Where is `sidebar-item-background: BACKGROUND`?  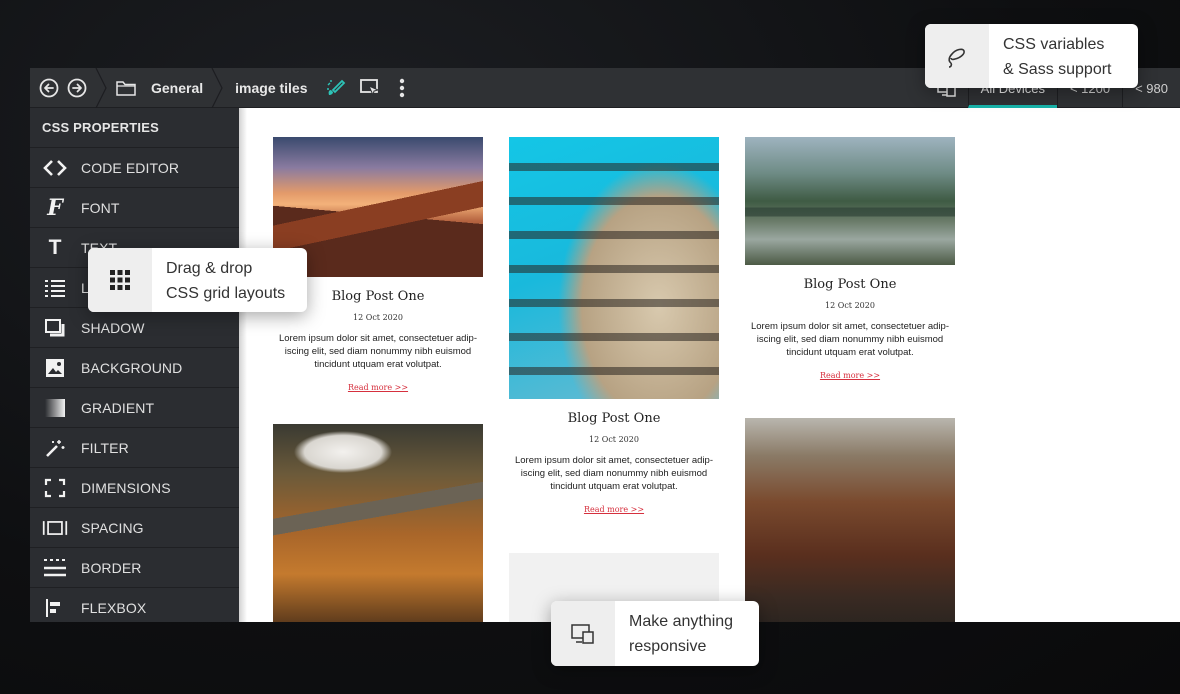
sidebar-item-background: BACKGROUND is located at coordinates (134, 368).